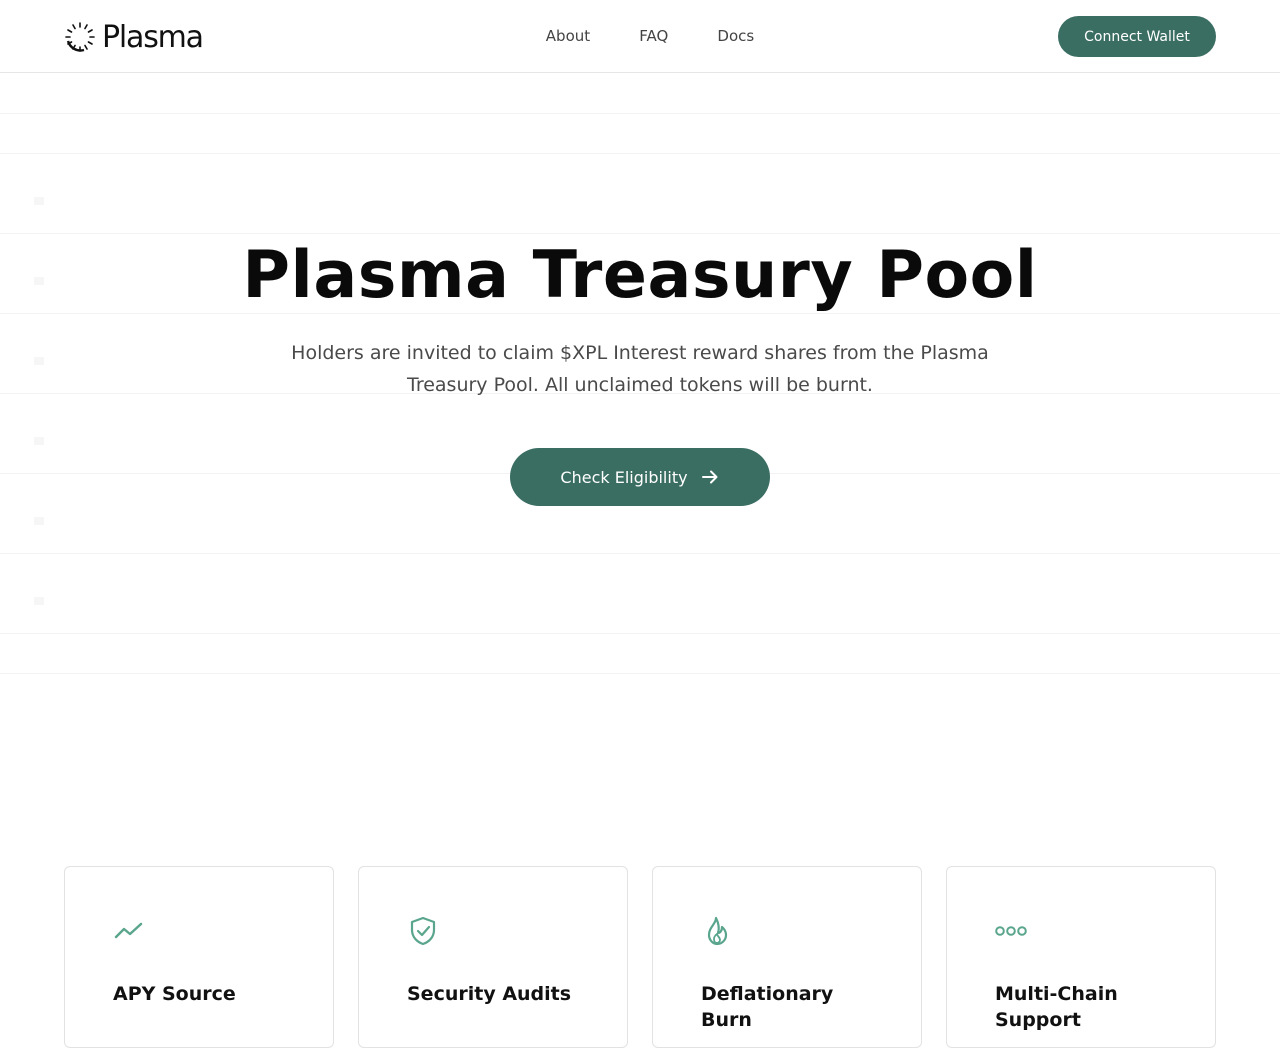  What do you see at coordinates (493, 957) in the screenshot?
I see `feature-card-security: Security Audits` at bounding box center [493, 957].